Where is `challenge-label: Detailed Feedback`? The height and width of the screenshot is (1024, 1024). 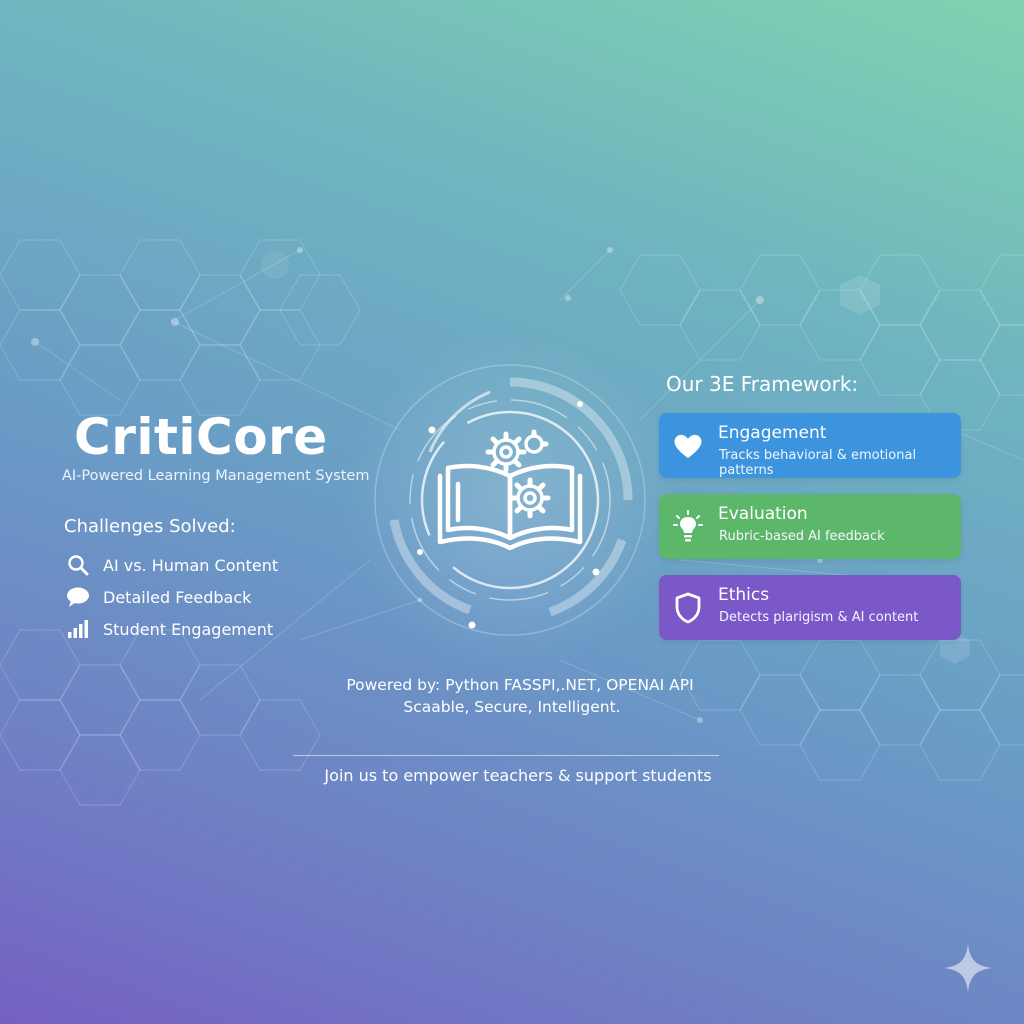
challenge-label: Detailed Feedback is located at coordinates (177, 597).